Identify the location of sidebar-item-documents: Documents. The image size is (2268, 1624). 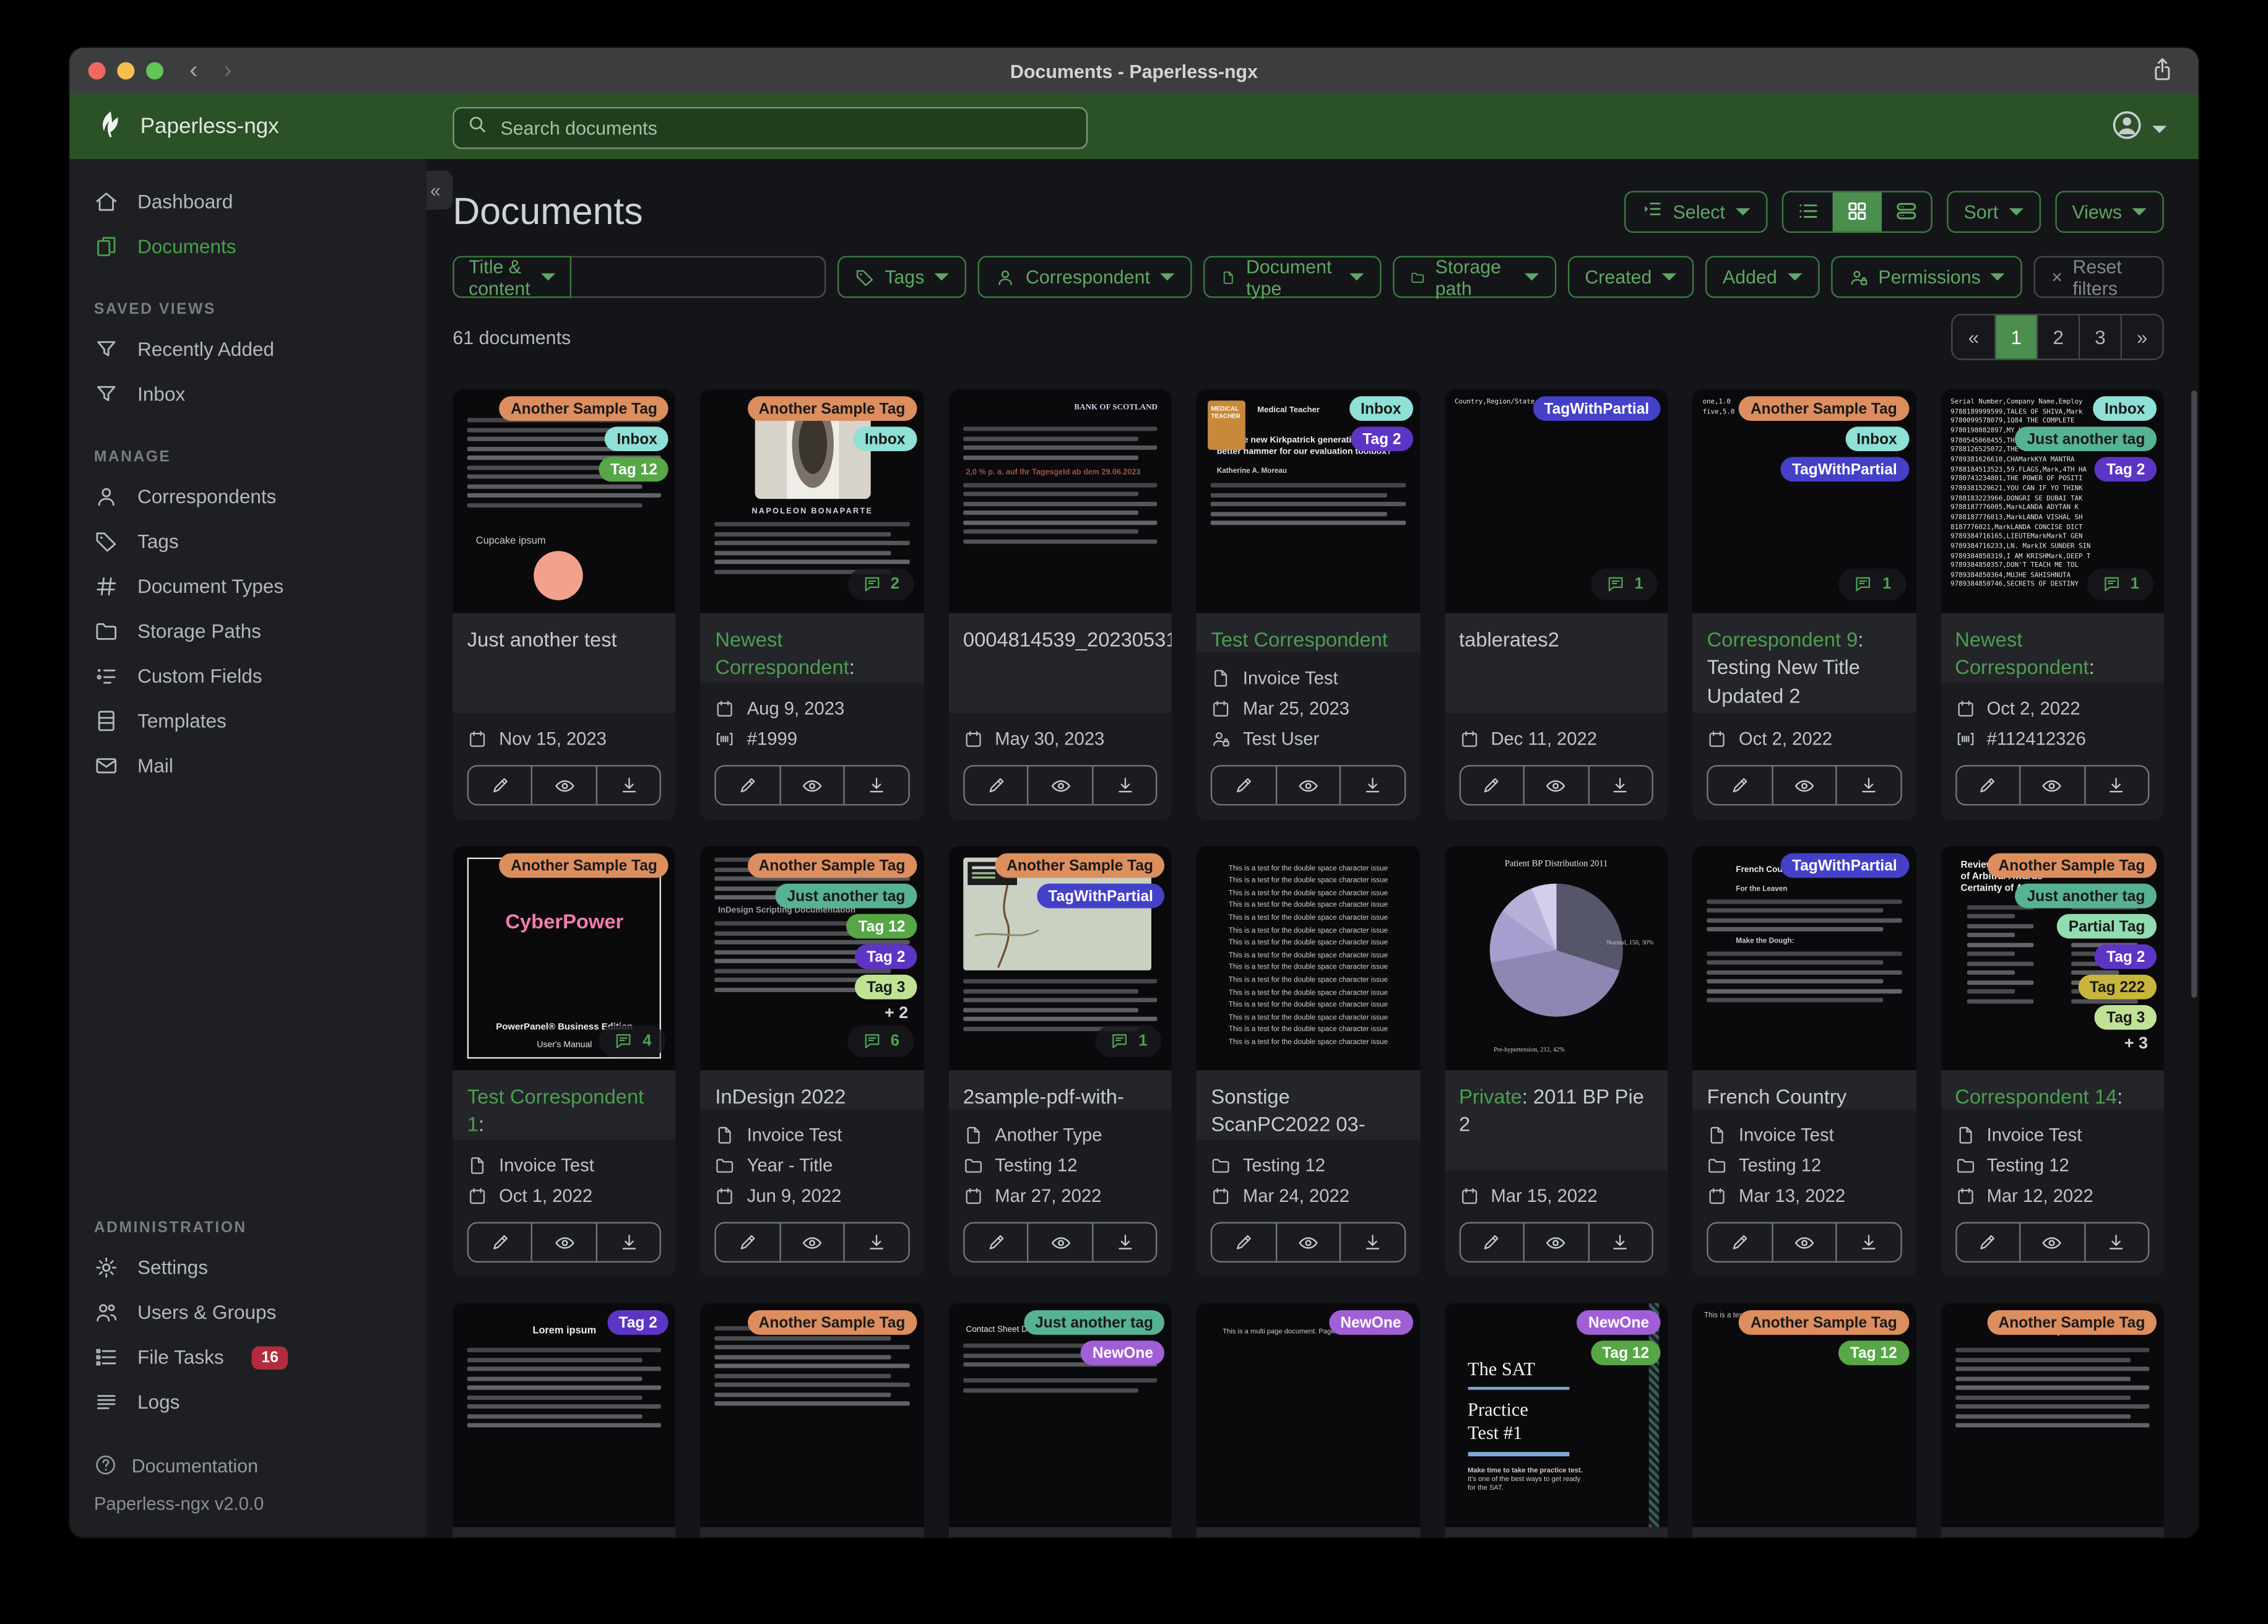
(247, 246).